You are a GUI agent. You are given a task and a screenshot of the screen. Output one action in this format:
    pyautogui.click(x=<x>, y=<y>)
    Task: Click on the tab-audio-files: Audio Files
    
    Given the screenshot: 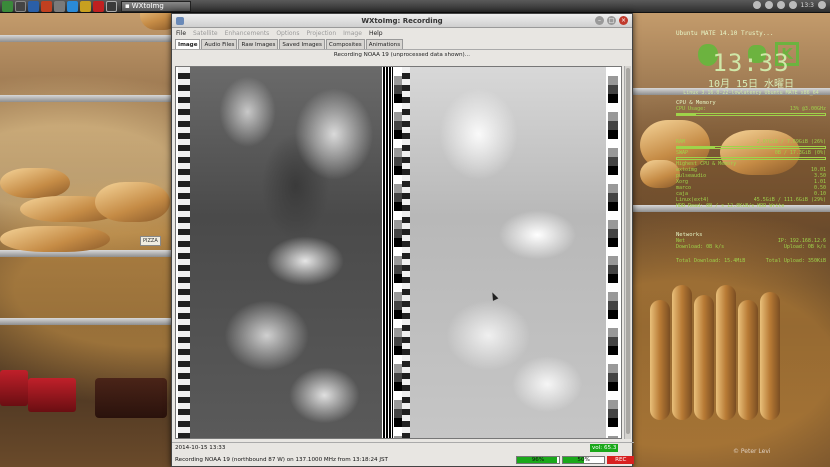 What is the action you would take?
    pyautogui.click(x=219, y=44)
    